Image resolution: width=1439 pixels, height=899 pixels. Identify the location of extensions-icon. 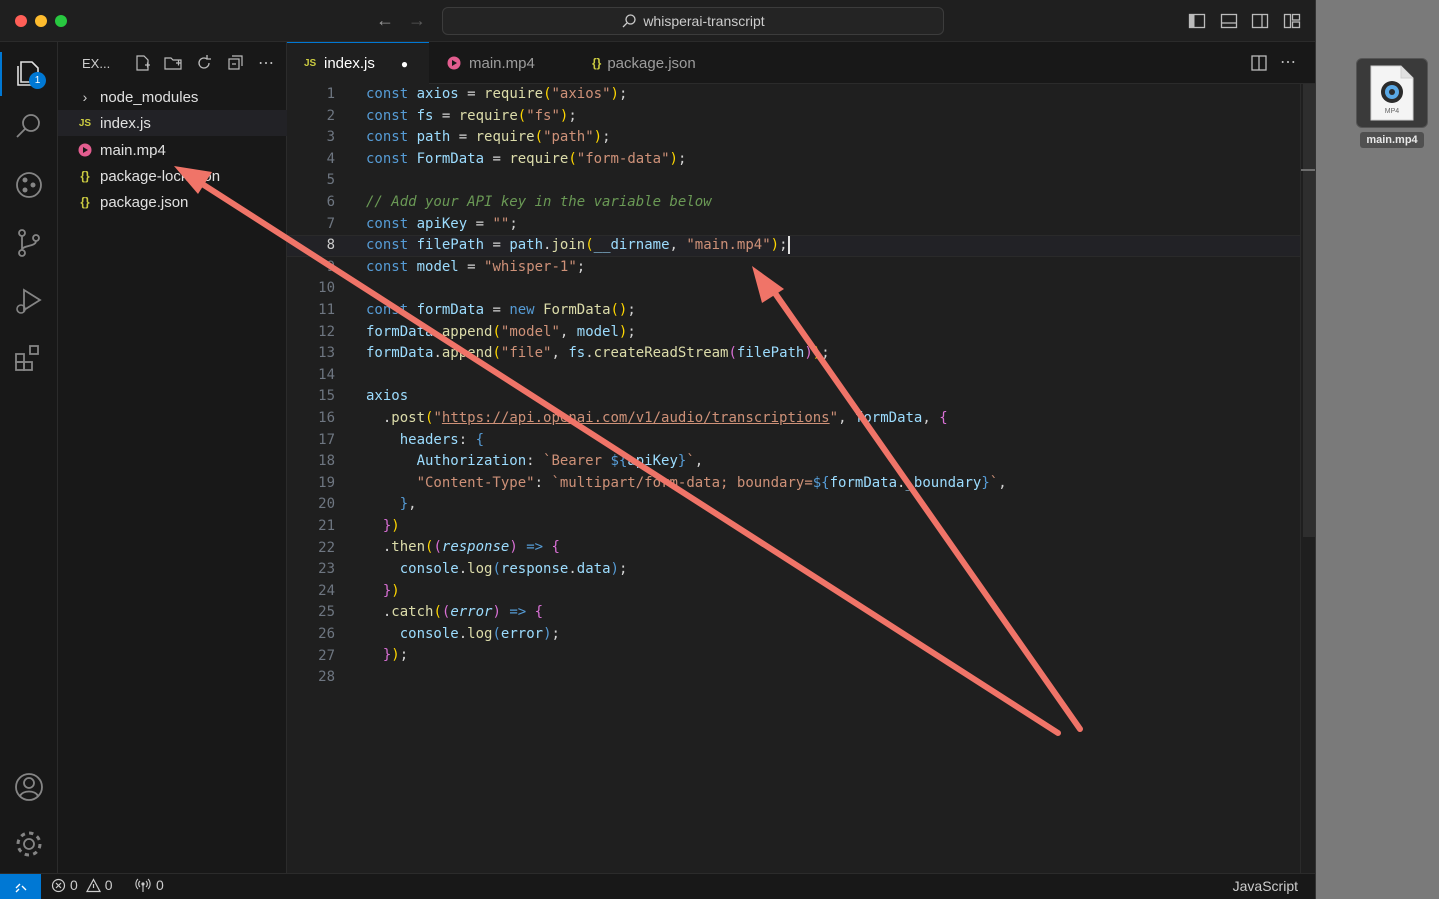
(29, 359).